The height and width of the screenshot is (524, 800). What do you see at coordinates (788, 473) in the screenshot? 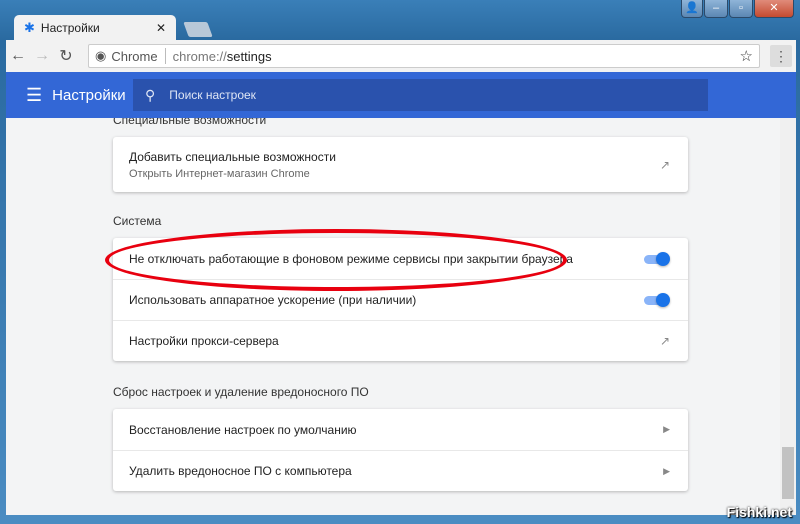
I see `scrollbar-thumb` at bounding box center [788, 473].